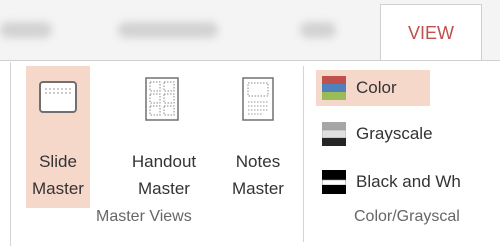 Image resolution: width=500 pixels, height=246 pixels. I want to click on black-and-white-label: Black and Wh, so click(408, 181).